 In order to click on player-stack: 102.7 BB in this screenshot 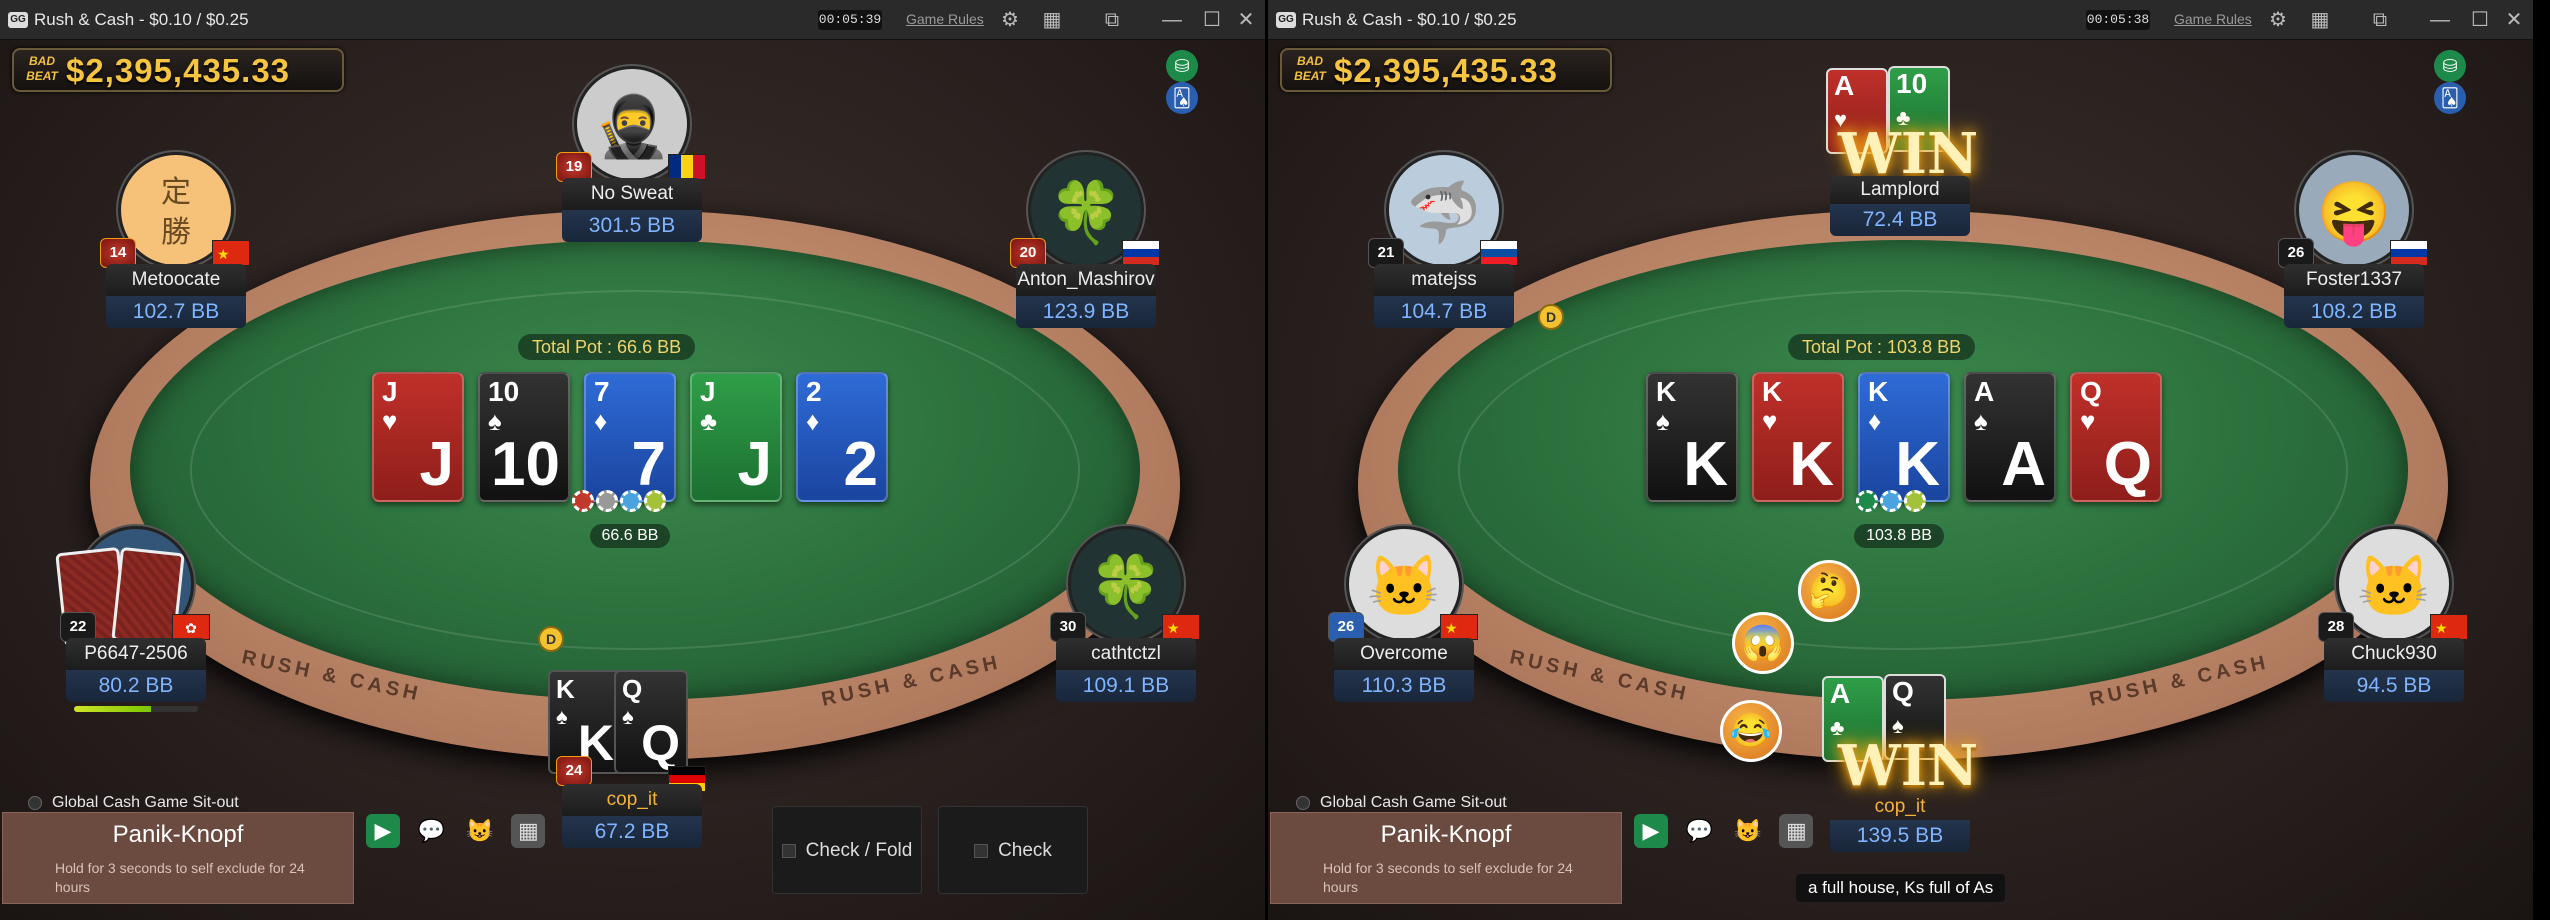, I will do `click(176, 312)`.